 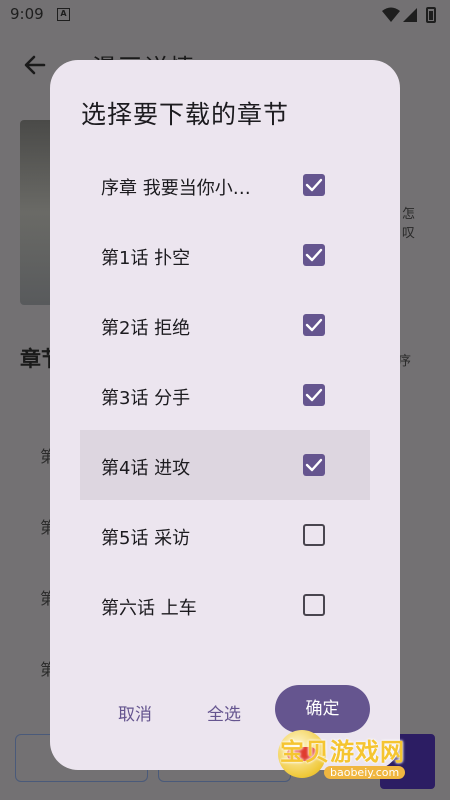 I want to click on status-time: 9:09, so click(x=27, y=14).